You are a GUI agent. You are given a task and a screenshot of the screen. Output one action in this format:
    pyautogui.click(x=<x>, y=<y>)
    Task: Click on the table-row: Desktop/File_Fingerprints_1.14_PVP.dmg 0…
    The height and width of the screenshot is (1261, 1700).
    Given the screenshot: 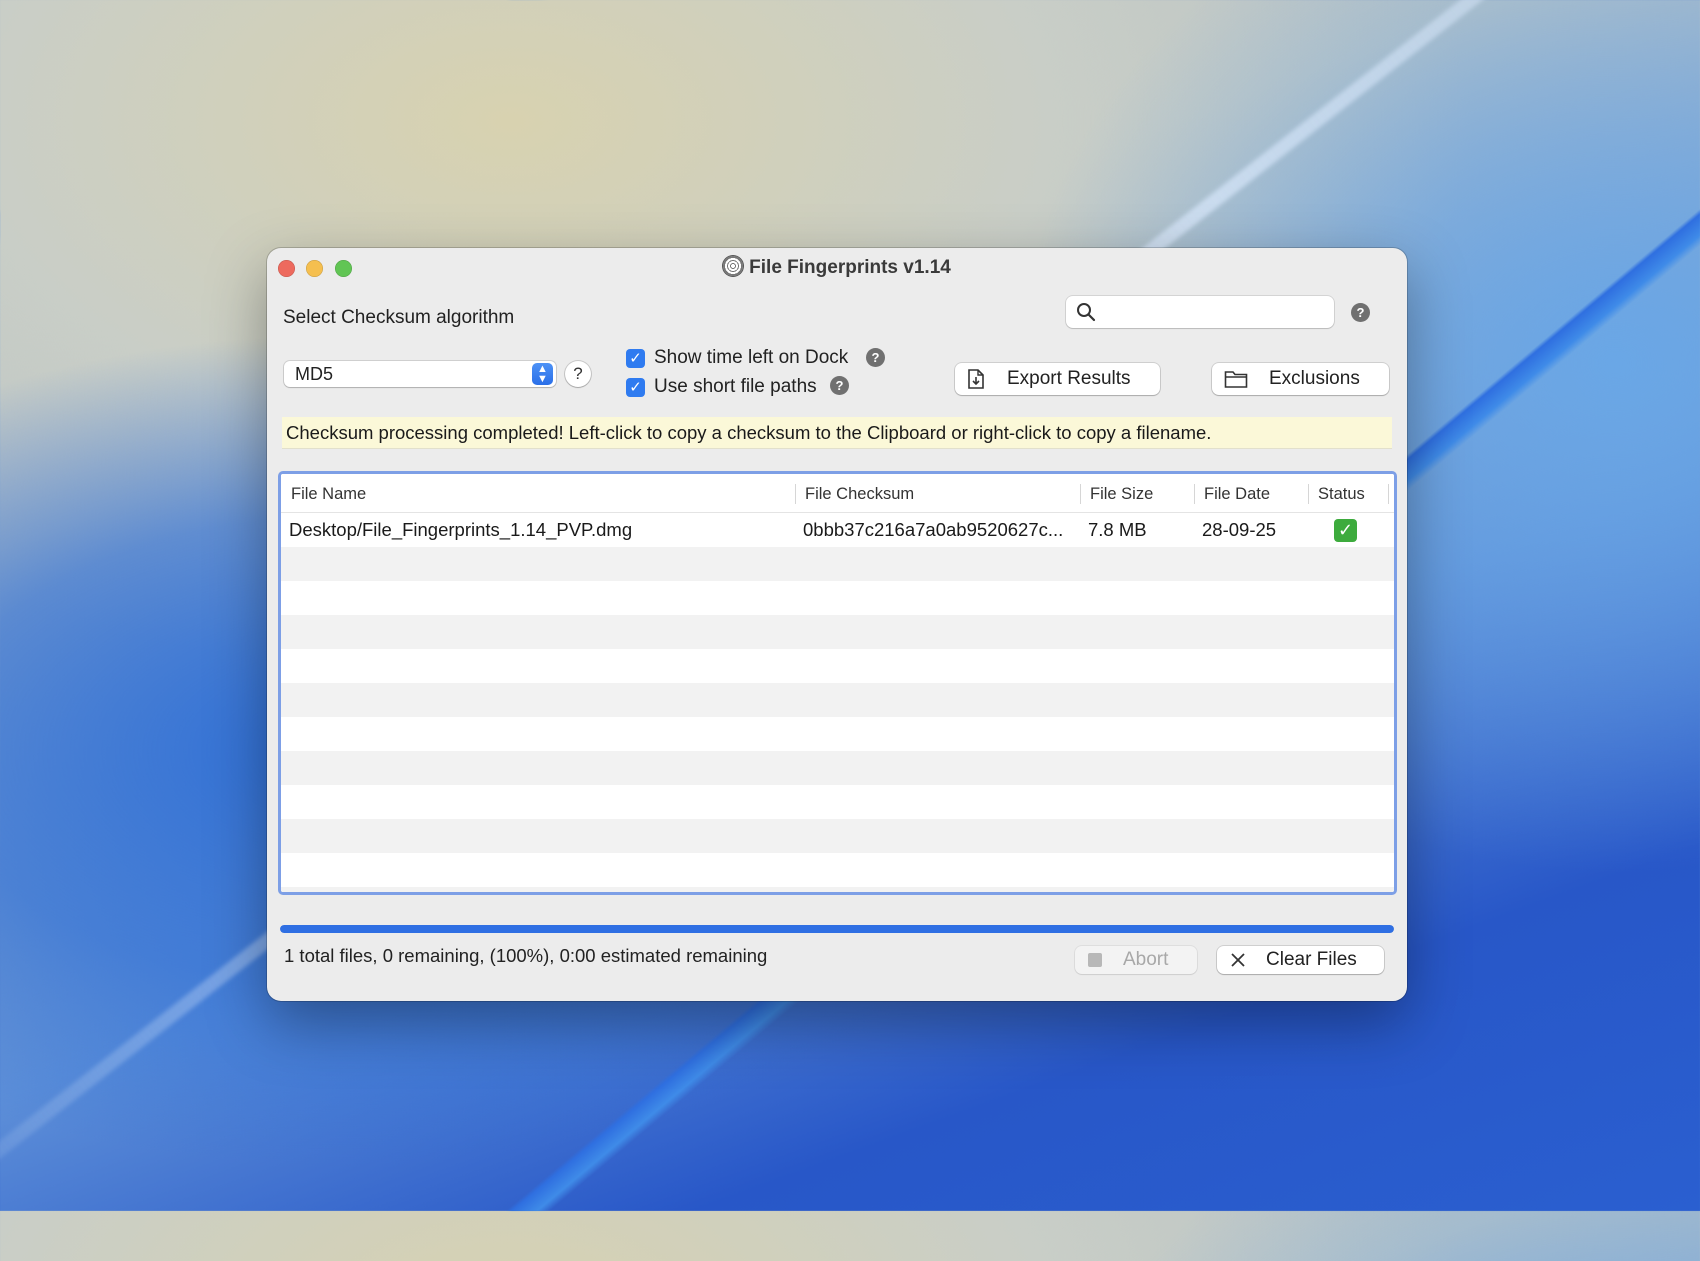 What is the action you would take?
    pyautogui.click(x=837, y=530)
    